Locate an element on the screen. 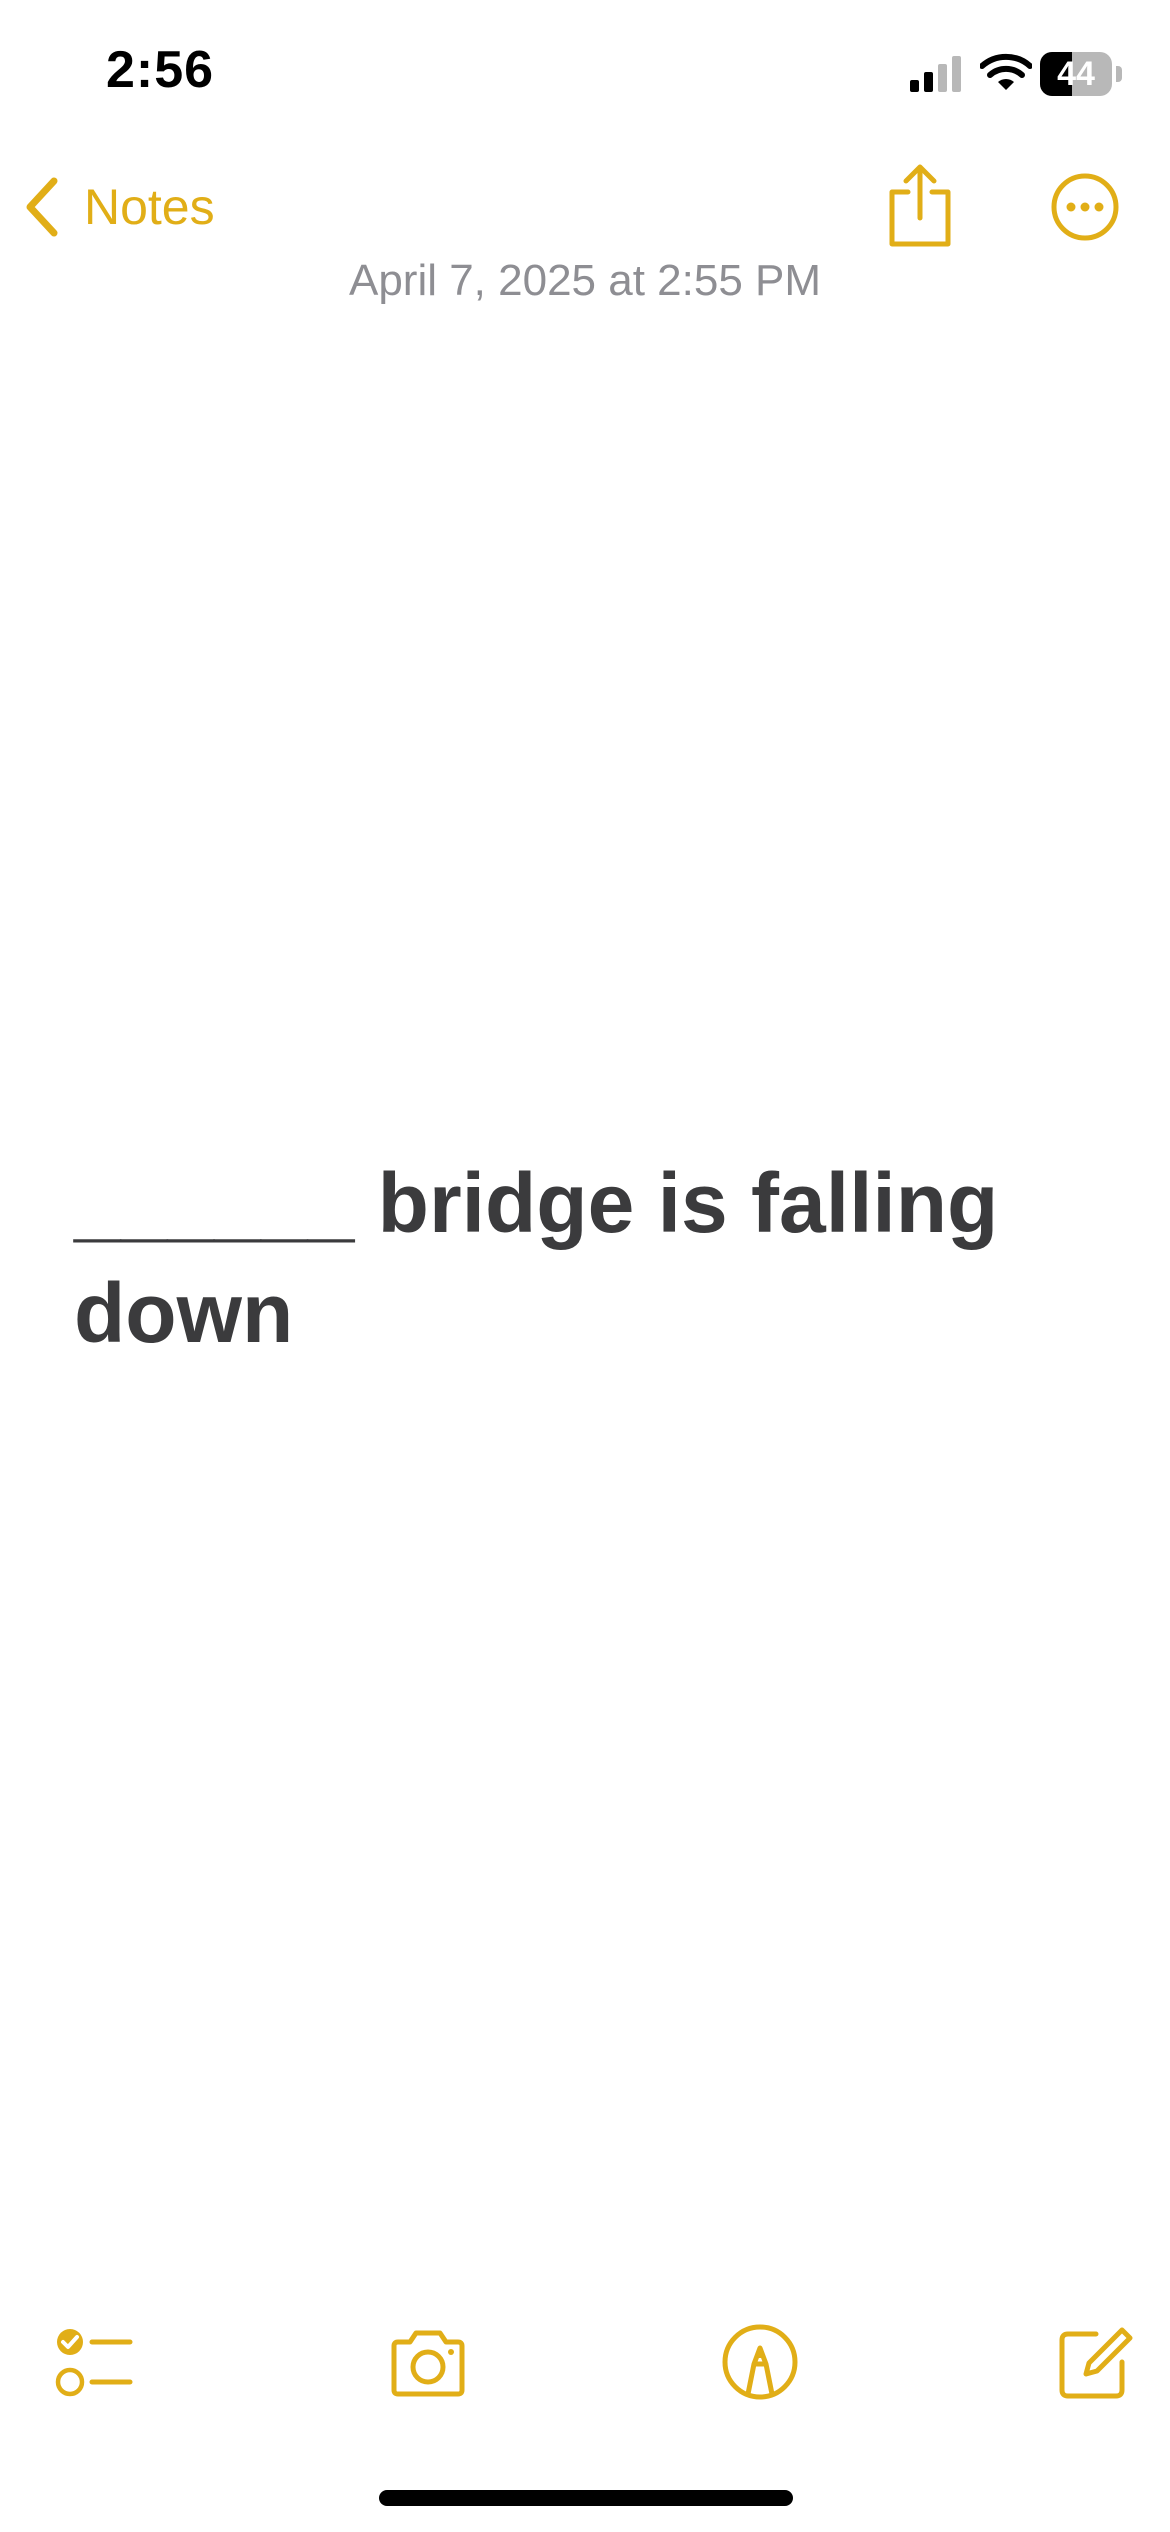 This screenshot has width=1170, height=2532. back-to-notes-button: Notes is located at coordinates (118, 207).